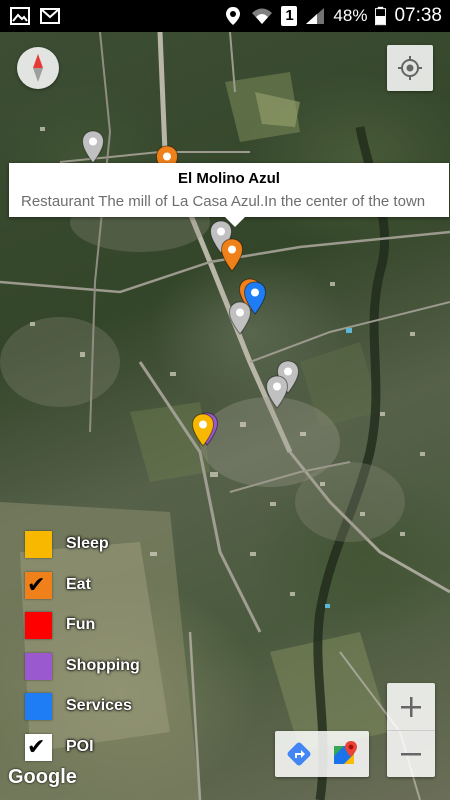 The image size is (450, 800). Describe the element at coordinates (87, 543) in the screenshot. I see `legend-label: Sleep` at that location.